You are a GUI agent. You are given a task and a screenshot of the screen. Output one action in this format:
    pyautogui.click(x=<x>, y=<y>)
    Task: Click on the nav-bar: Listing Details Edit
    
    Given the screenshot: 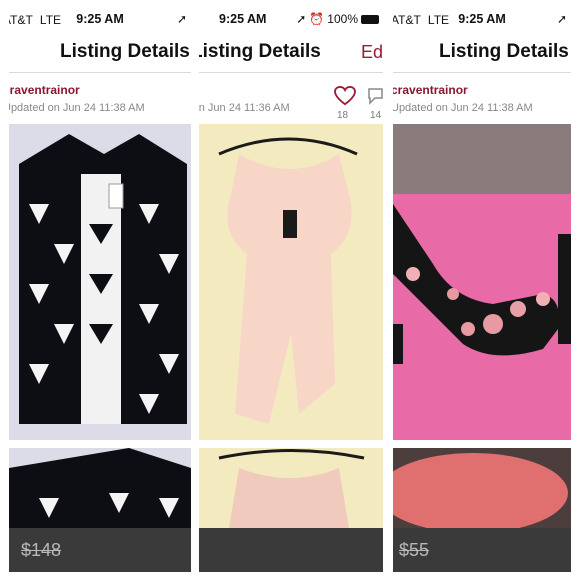 What is the action you would take?
    pyautogui.click(x=291, y=52)
    